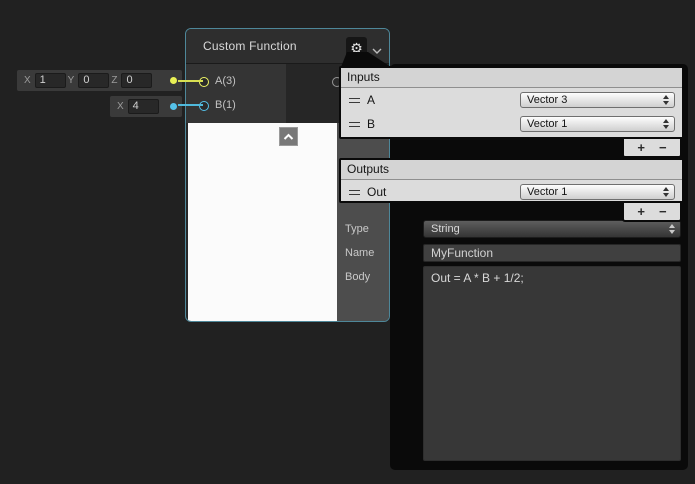 This screenshot has height=484, width=695. What do you see at coordinates (173, 106) in the screenshot?
I see `vector1-connector-dot-icon` at bounding box center [173, 106].